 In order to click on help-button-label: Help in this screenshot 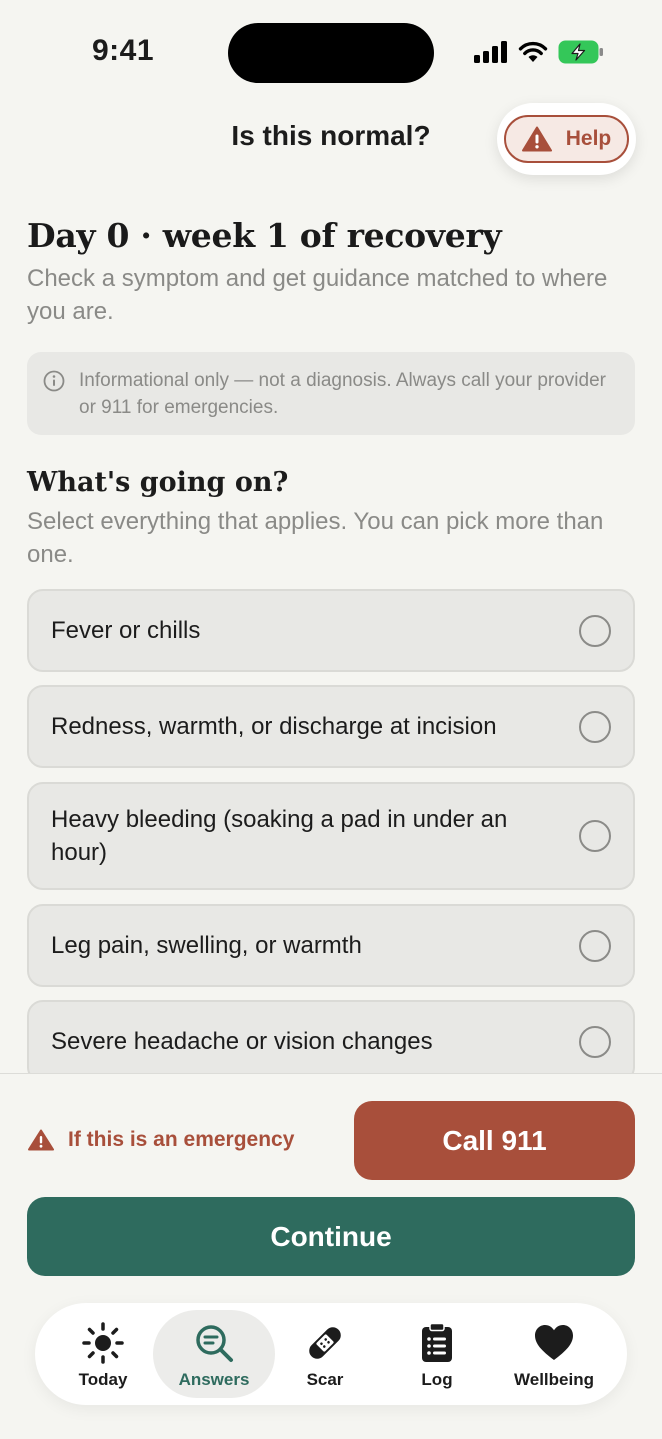, I will do `click(588, 138)`.